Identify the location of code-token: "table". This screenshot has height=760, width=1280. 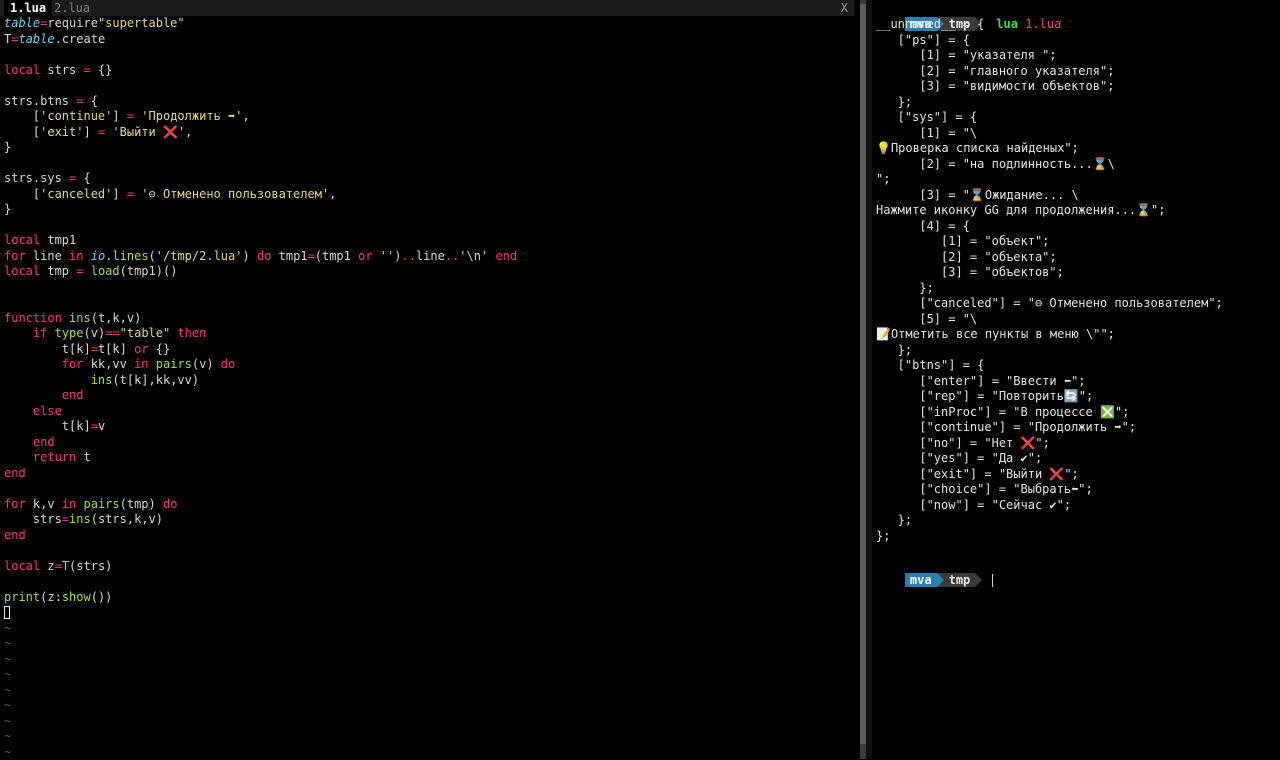
(145, 333).